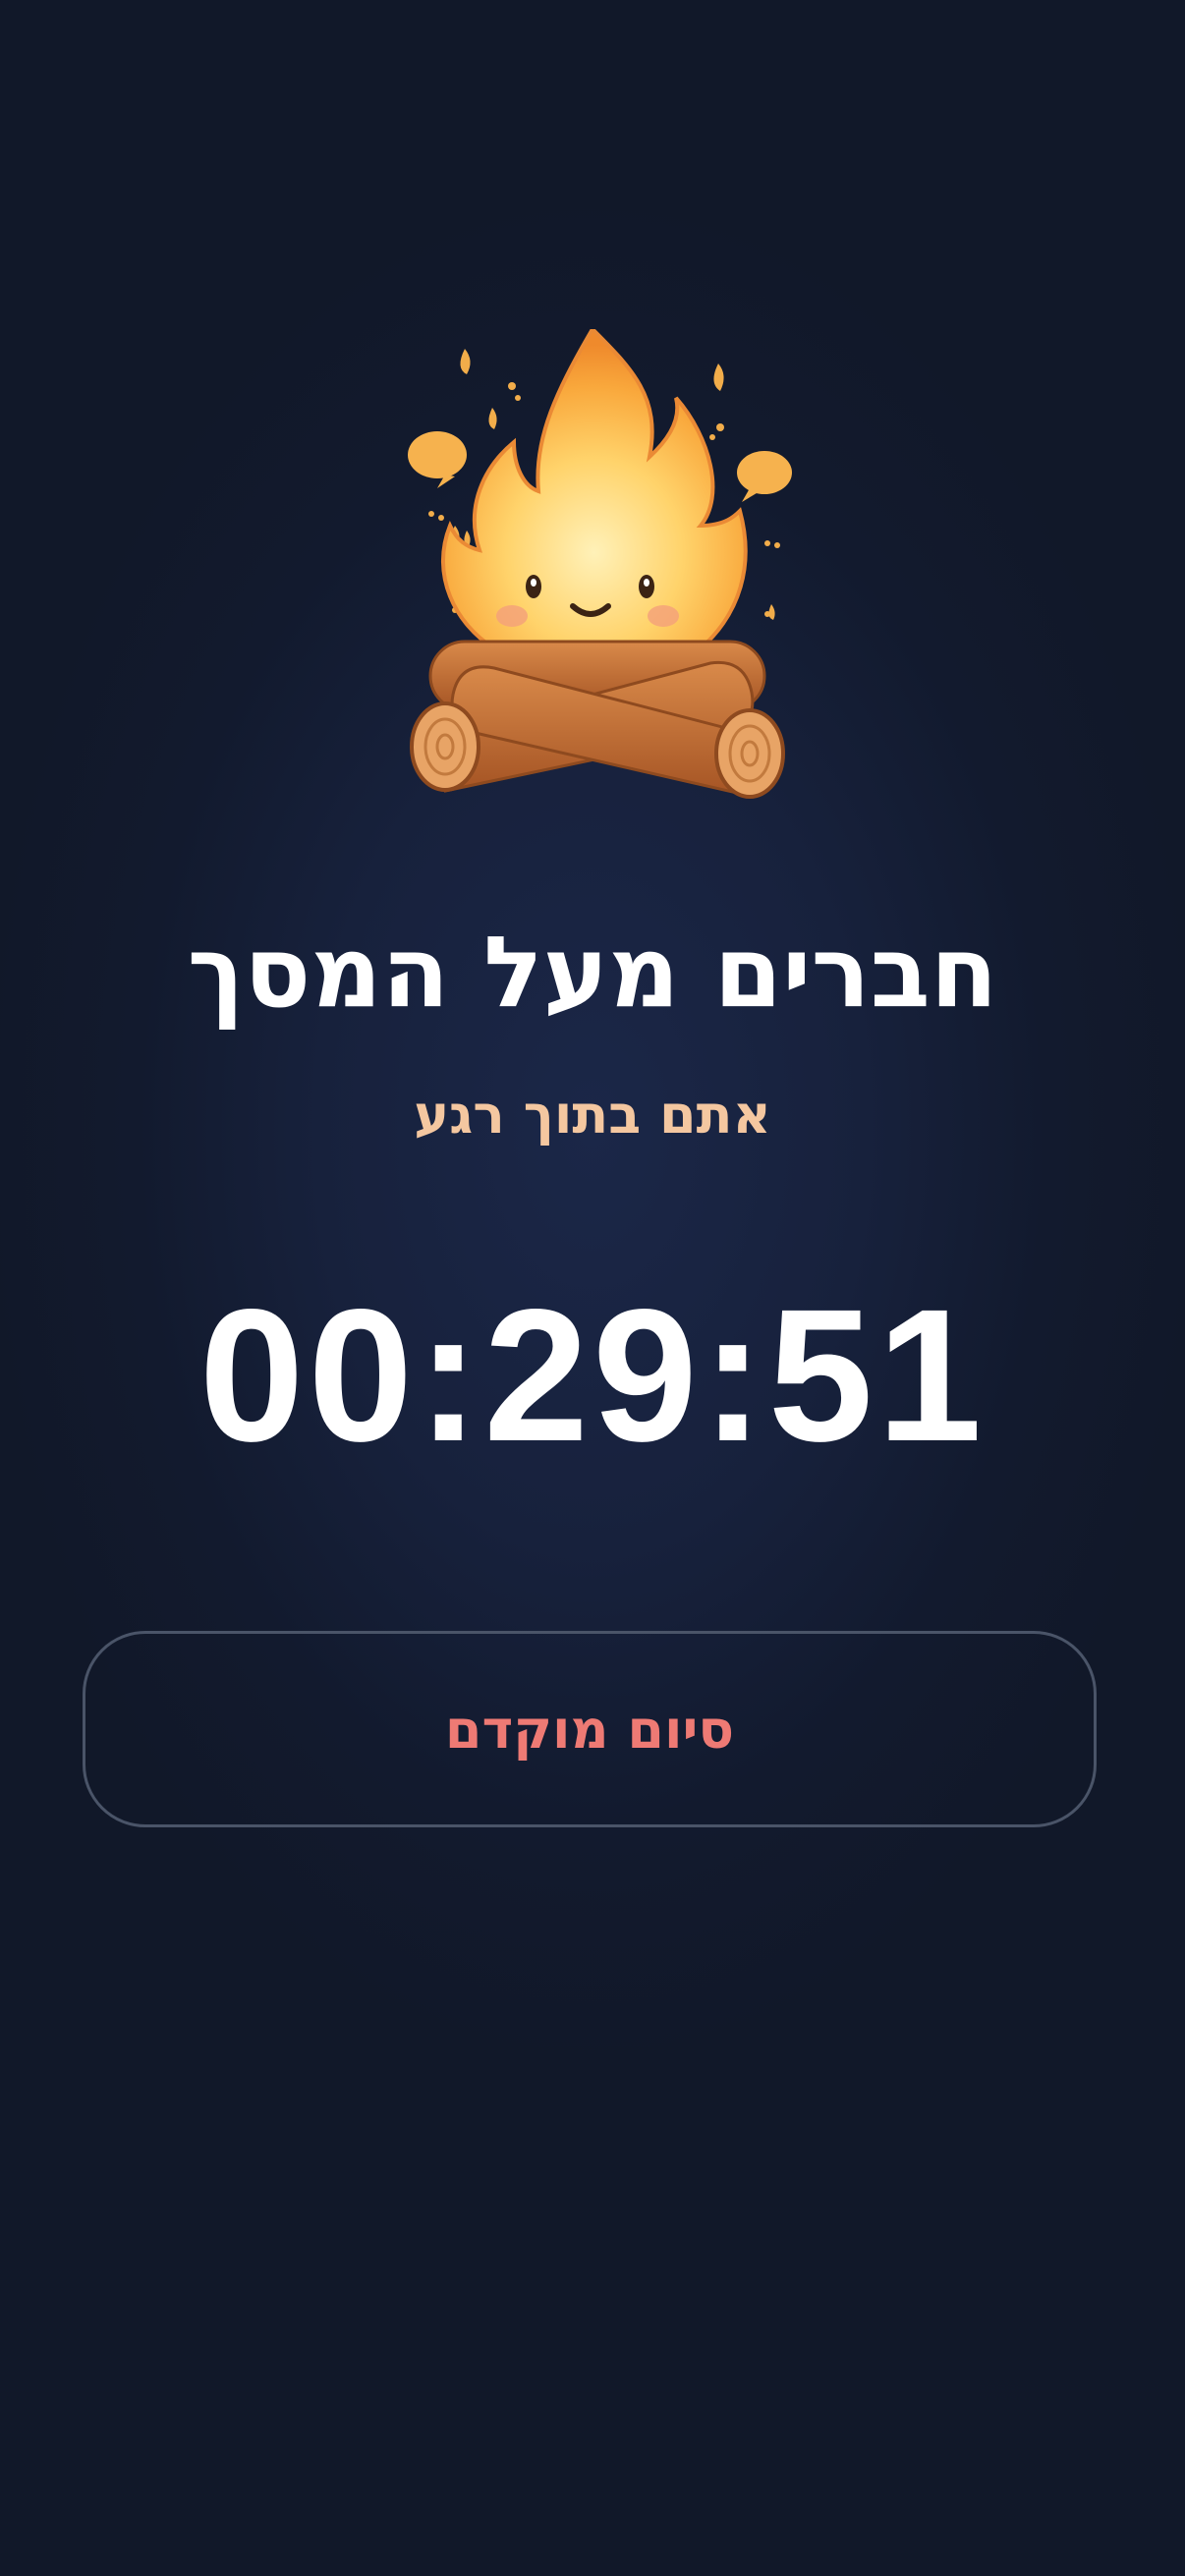  What do you see at coordinates (592, 1375) in the screenshot?
I see `countdown-timer: 00:29:51` at bounding box center [592, 1375].